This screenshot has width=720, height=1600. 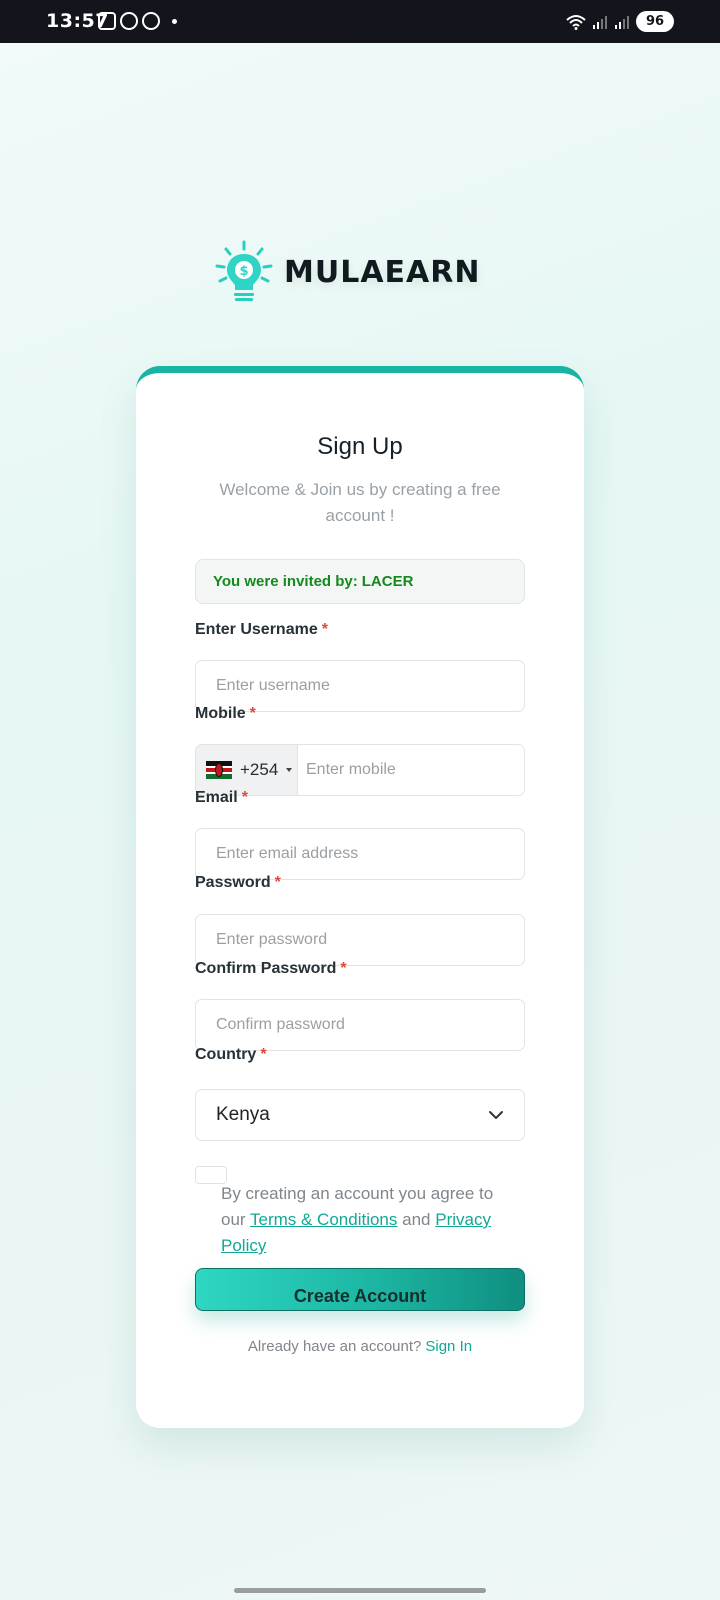 I want to click on username-label-text: Enter Username, so click(x=256, y=629).